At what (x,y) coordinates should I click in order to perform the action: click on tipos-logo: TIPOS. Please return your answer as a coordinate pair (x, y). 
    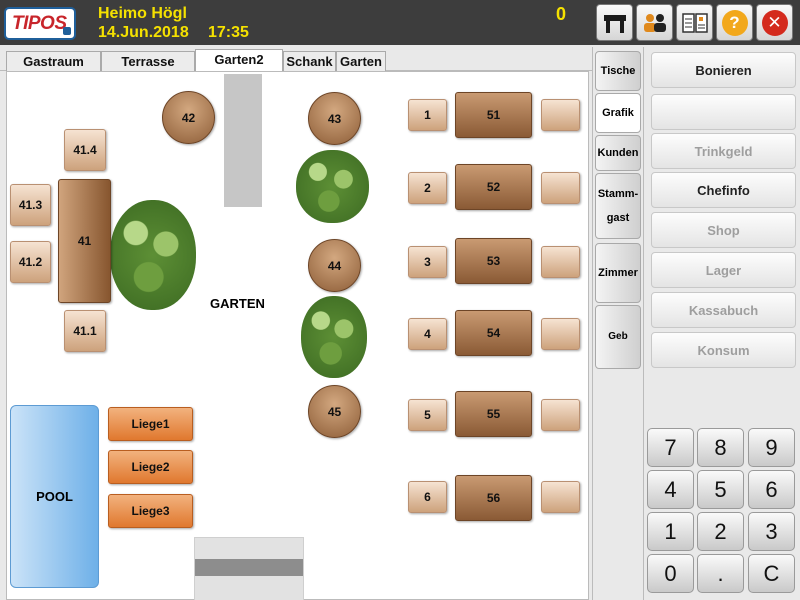
    Looking at the image, I should click on (40, 23).